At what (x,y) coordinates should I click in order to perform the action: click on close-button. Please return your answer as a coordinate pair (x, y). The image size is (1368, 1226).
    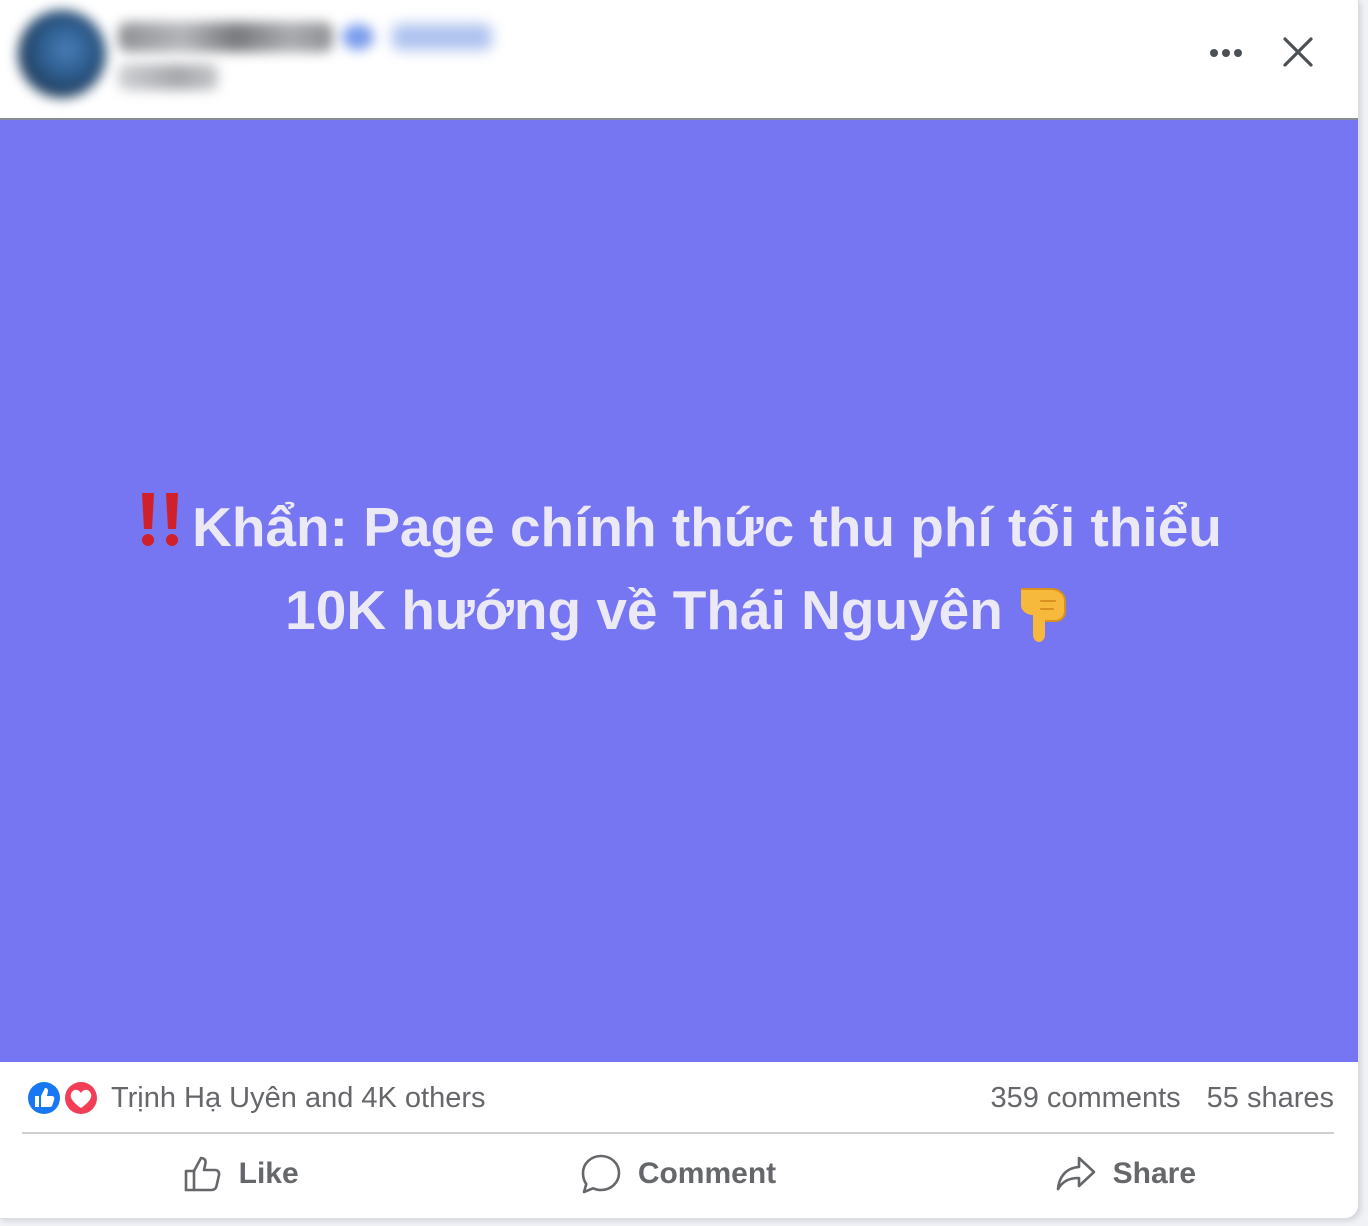
    Looking at the image, I should click on (1298, 52).